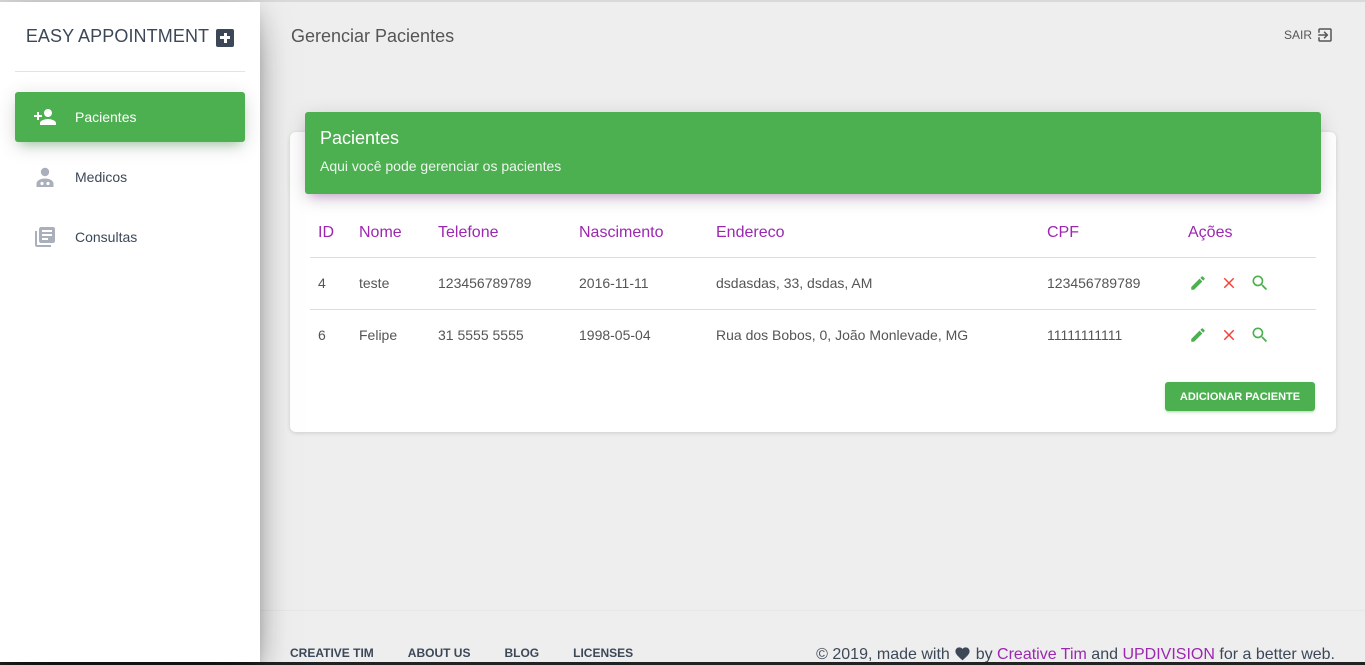  I want to click on cell-telefone: 31 5555 5555, so click(481, 335).